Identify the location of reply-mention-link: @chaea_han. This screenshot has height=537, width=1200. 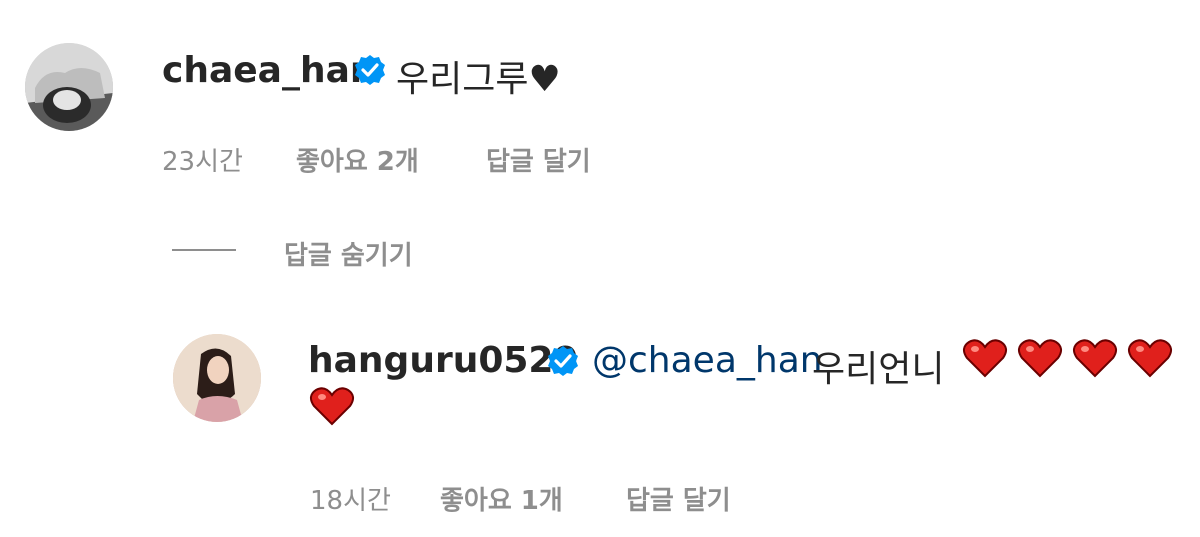
(707, 360).